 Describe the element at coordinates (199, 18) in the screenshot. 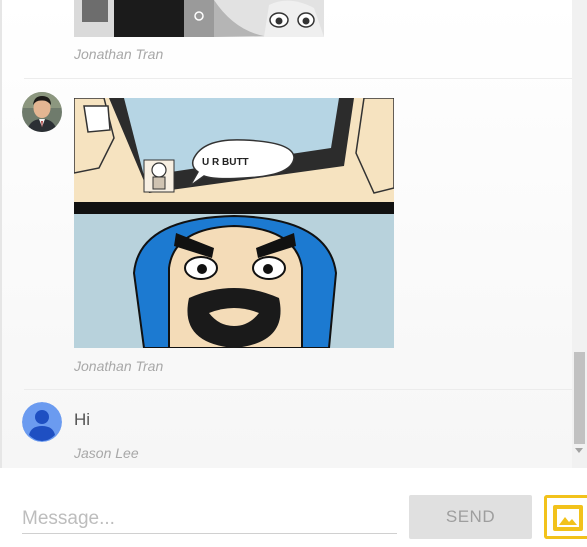

I see `manga-image` at that location.